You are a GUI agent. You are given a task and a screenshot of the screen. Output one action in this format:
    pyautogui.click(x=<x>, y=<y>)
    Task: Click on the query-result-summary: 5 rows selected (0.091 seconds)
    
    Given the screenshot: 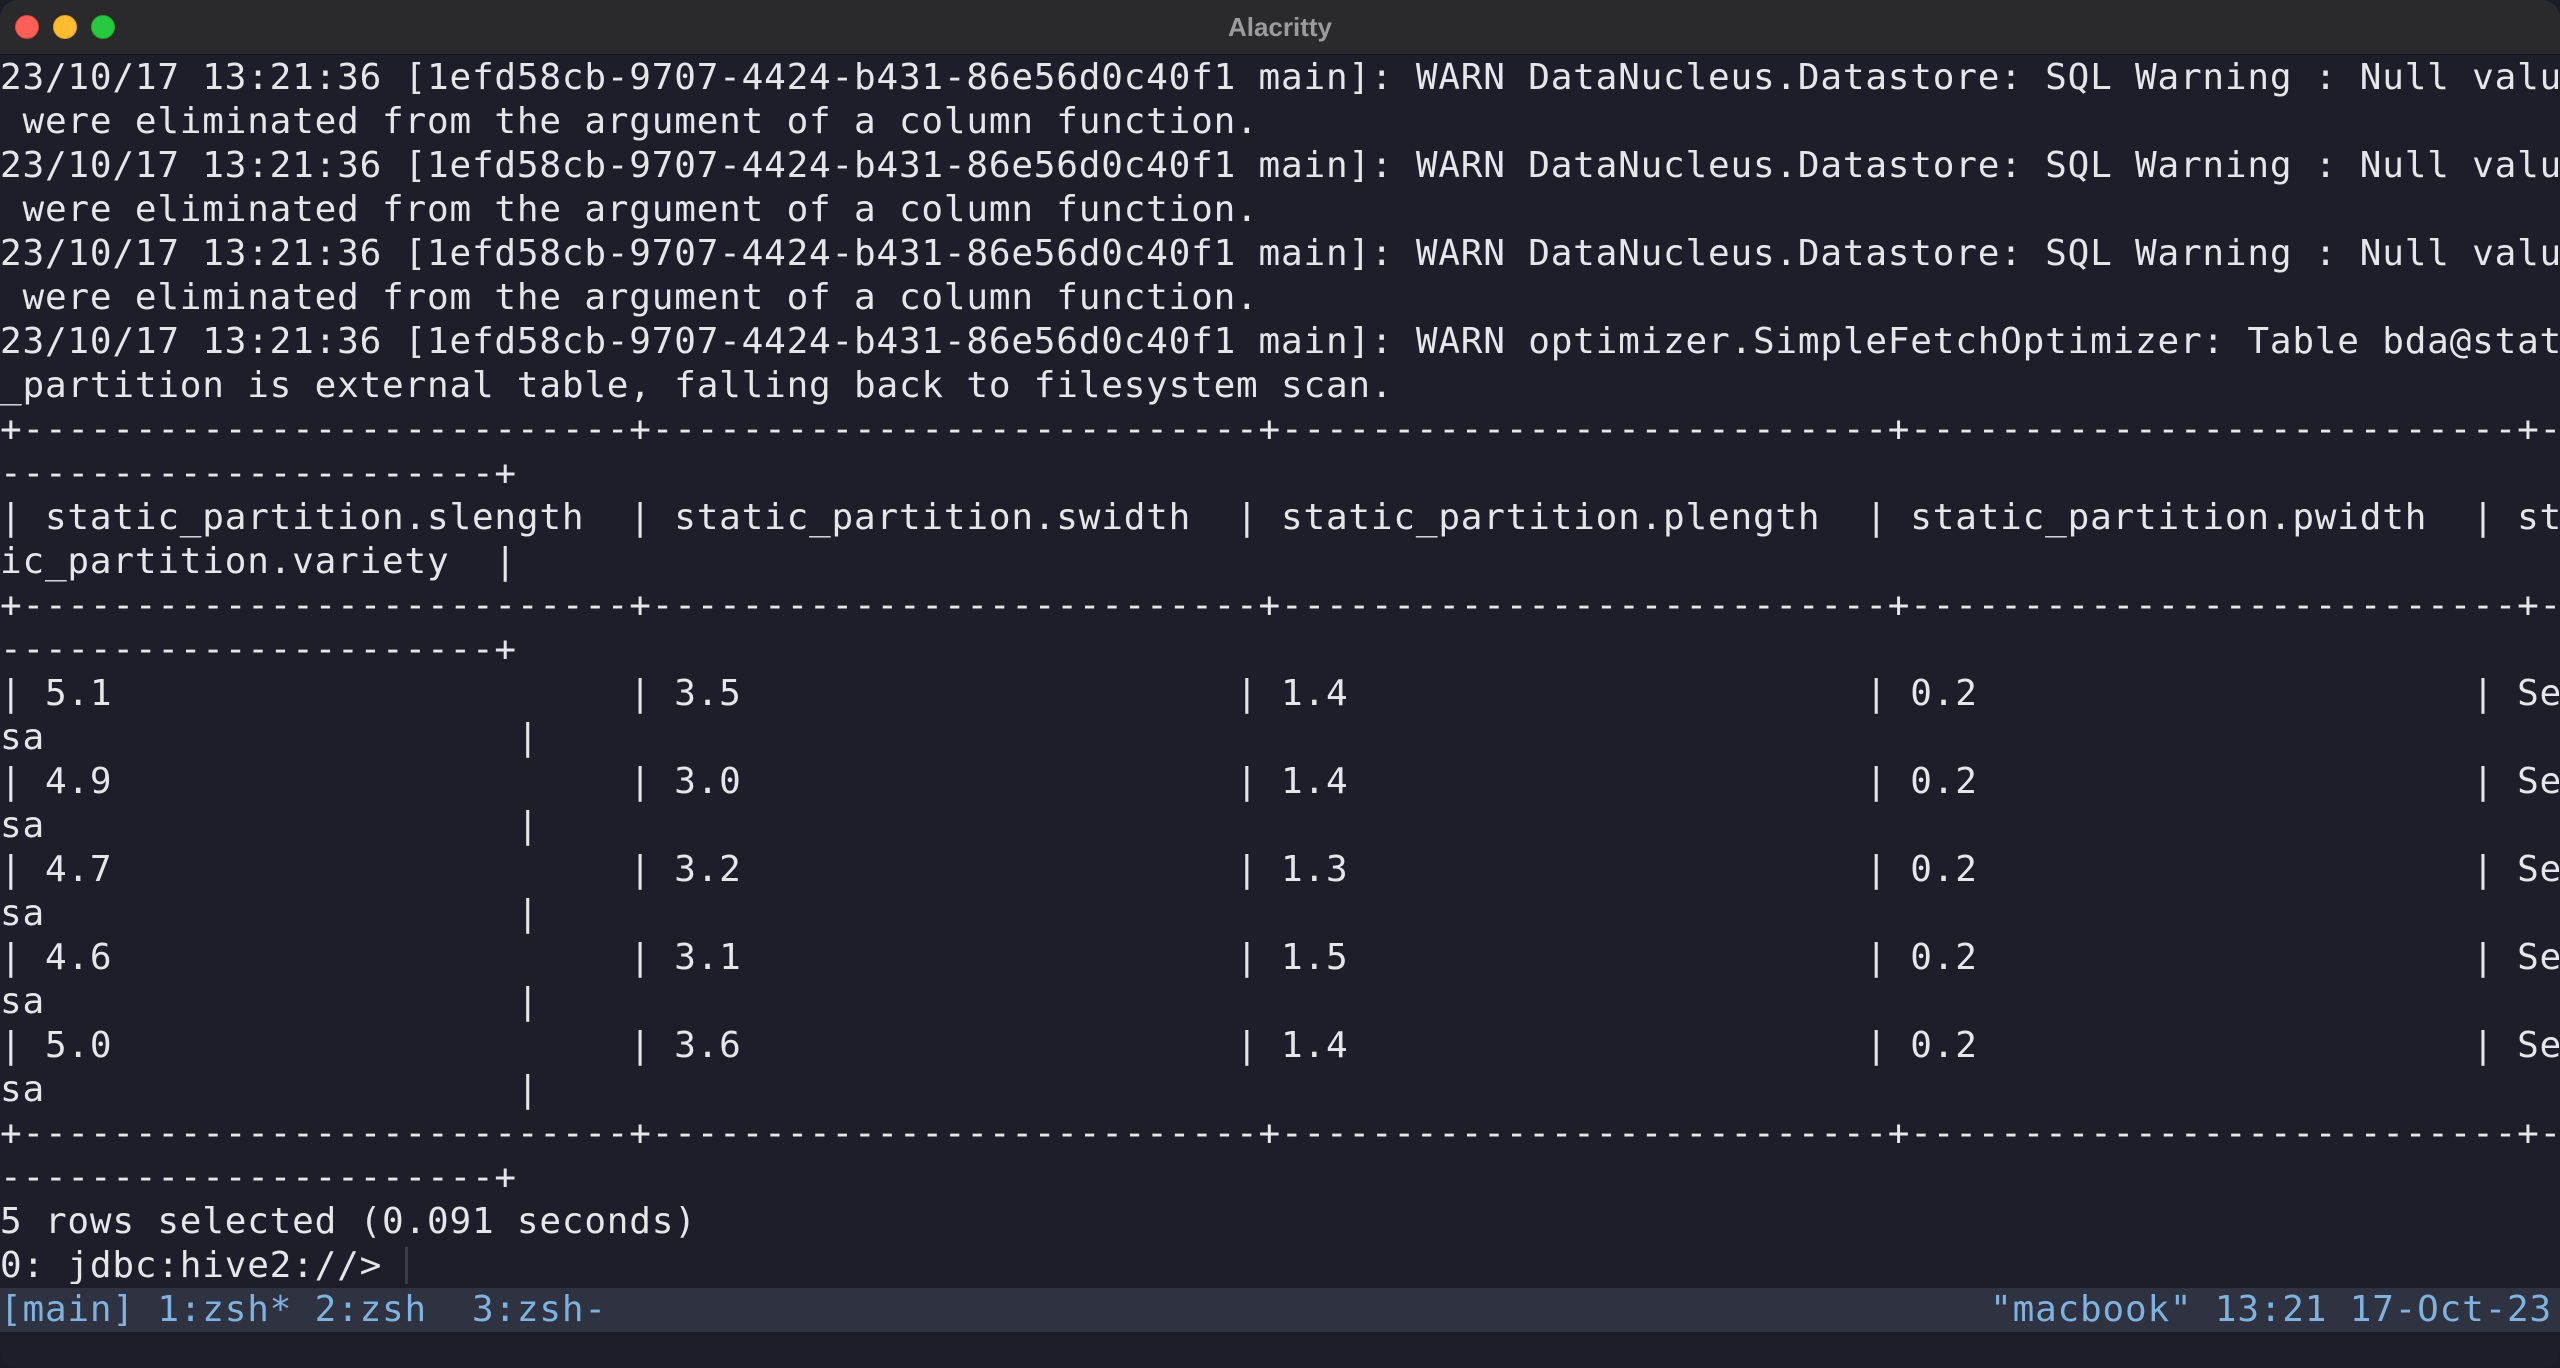 What is the action you would take?
    pyautogui.click(x=348, y=1221)
    